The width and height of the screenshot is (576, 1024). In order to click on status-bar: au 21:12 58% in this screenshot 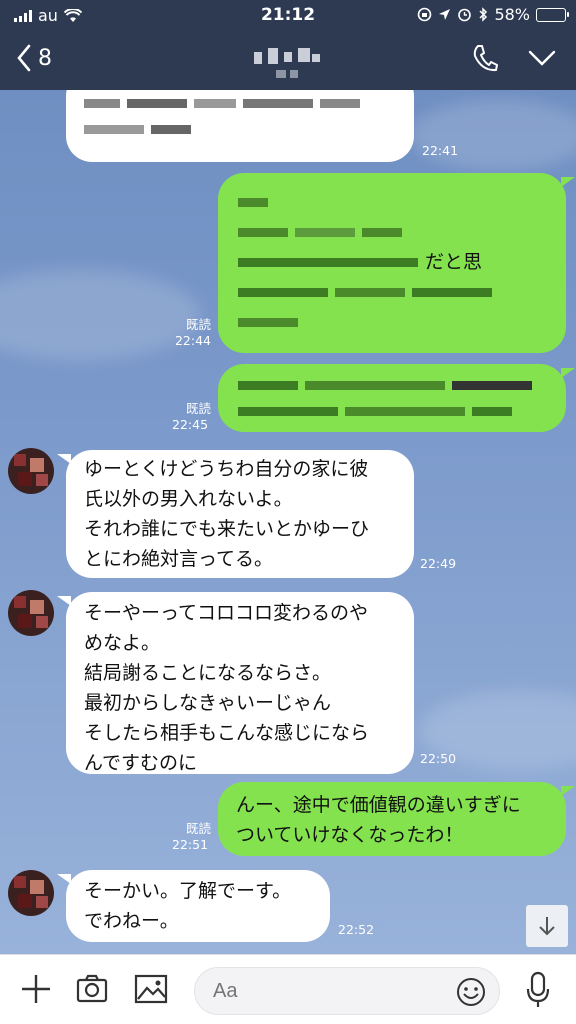, I will do `click(288, 16)`.